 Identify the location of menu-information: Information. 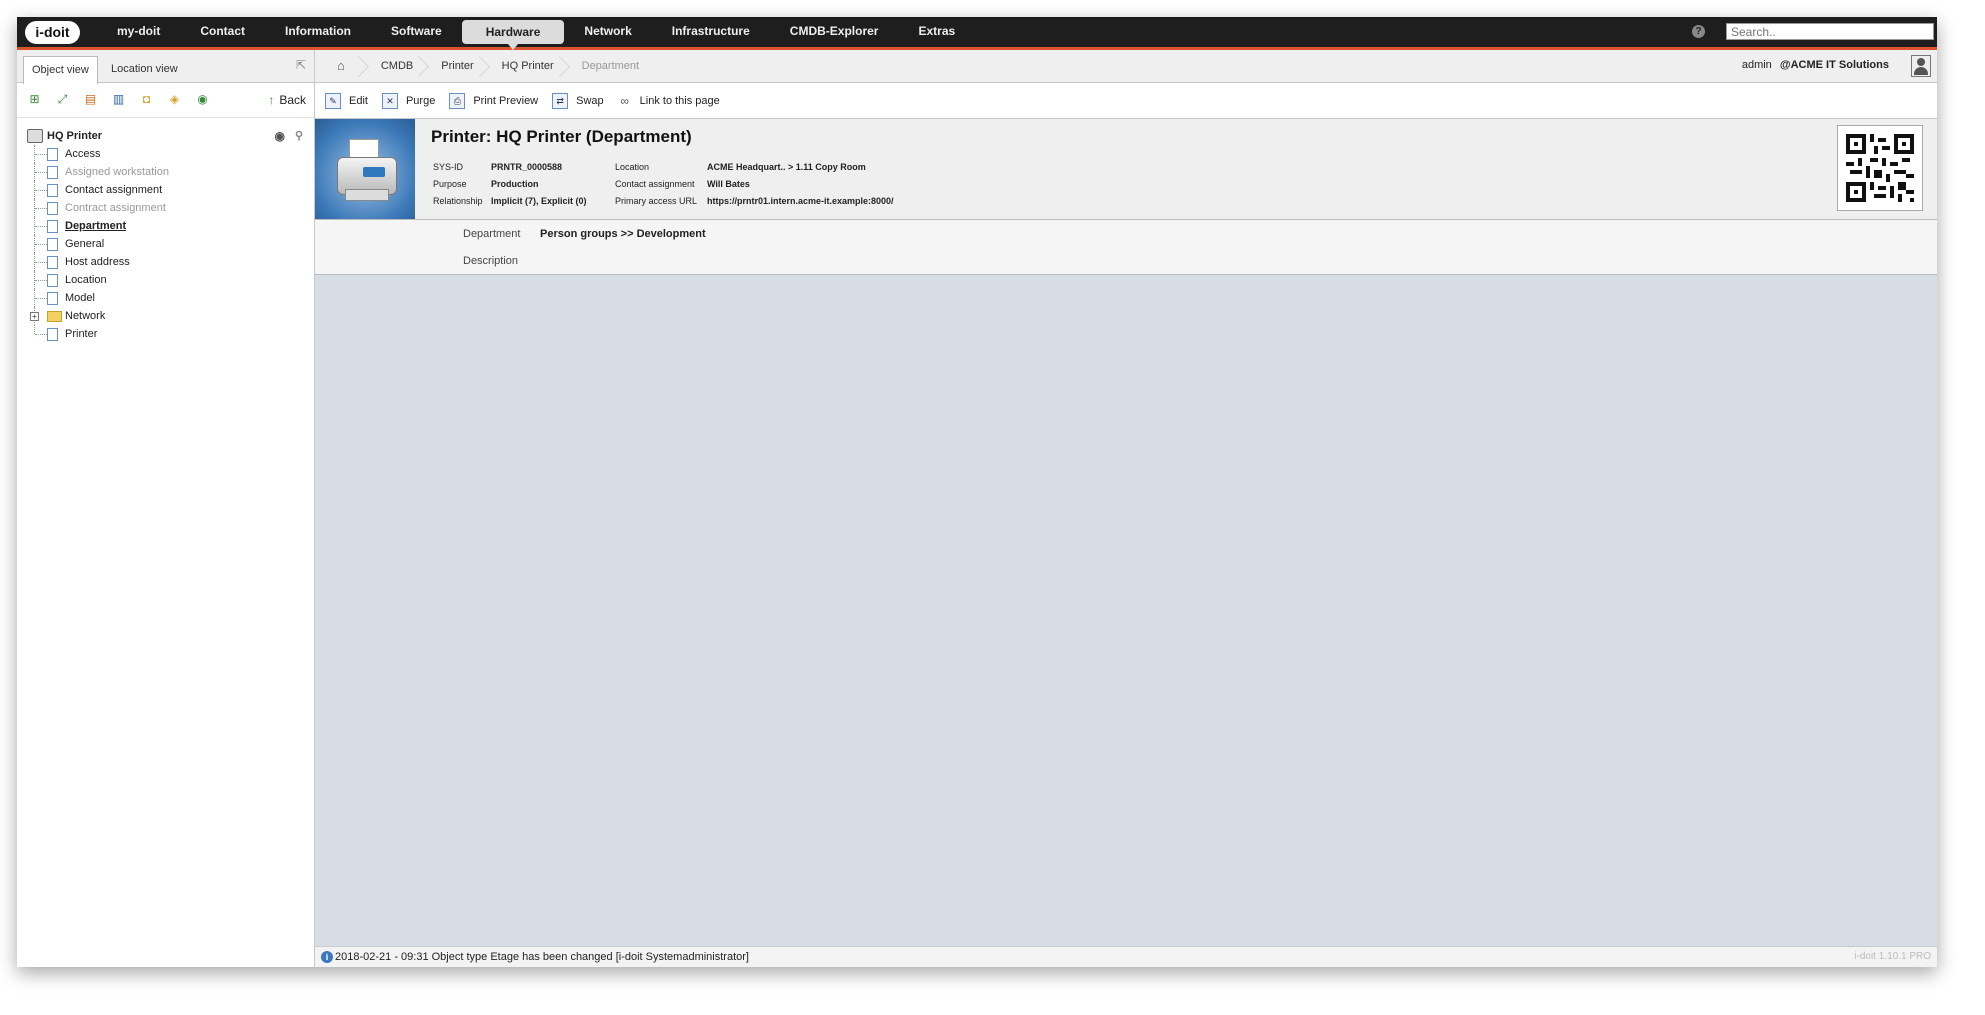
(318, 32).